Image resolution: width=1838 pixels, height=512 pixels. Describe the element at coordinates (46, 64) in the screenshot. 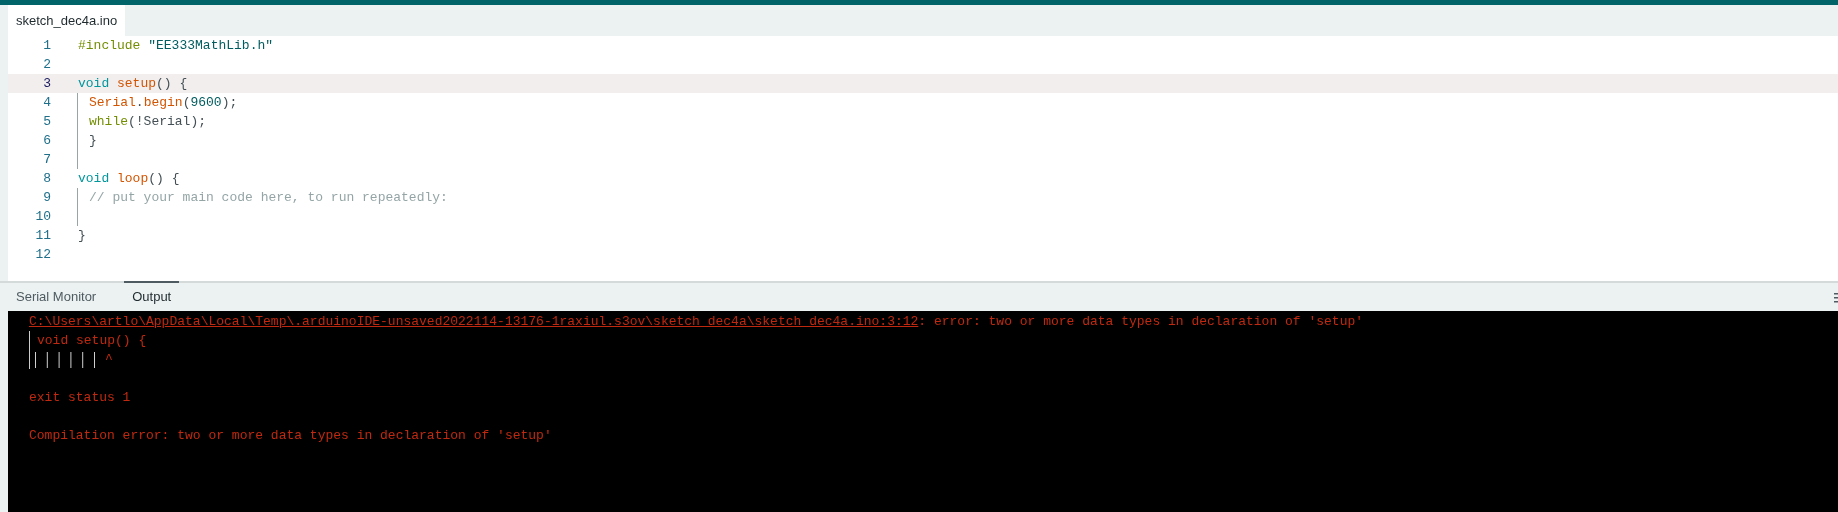

I see `line-number: 2` at that location.